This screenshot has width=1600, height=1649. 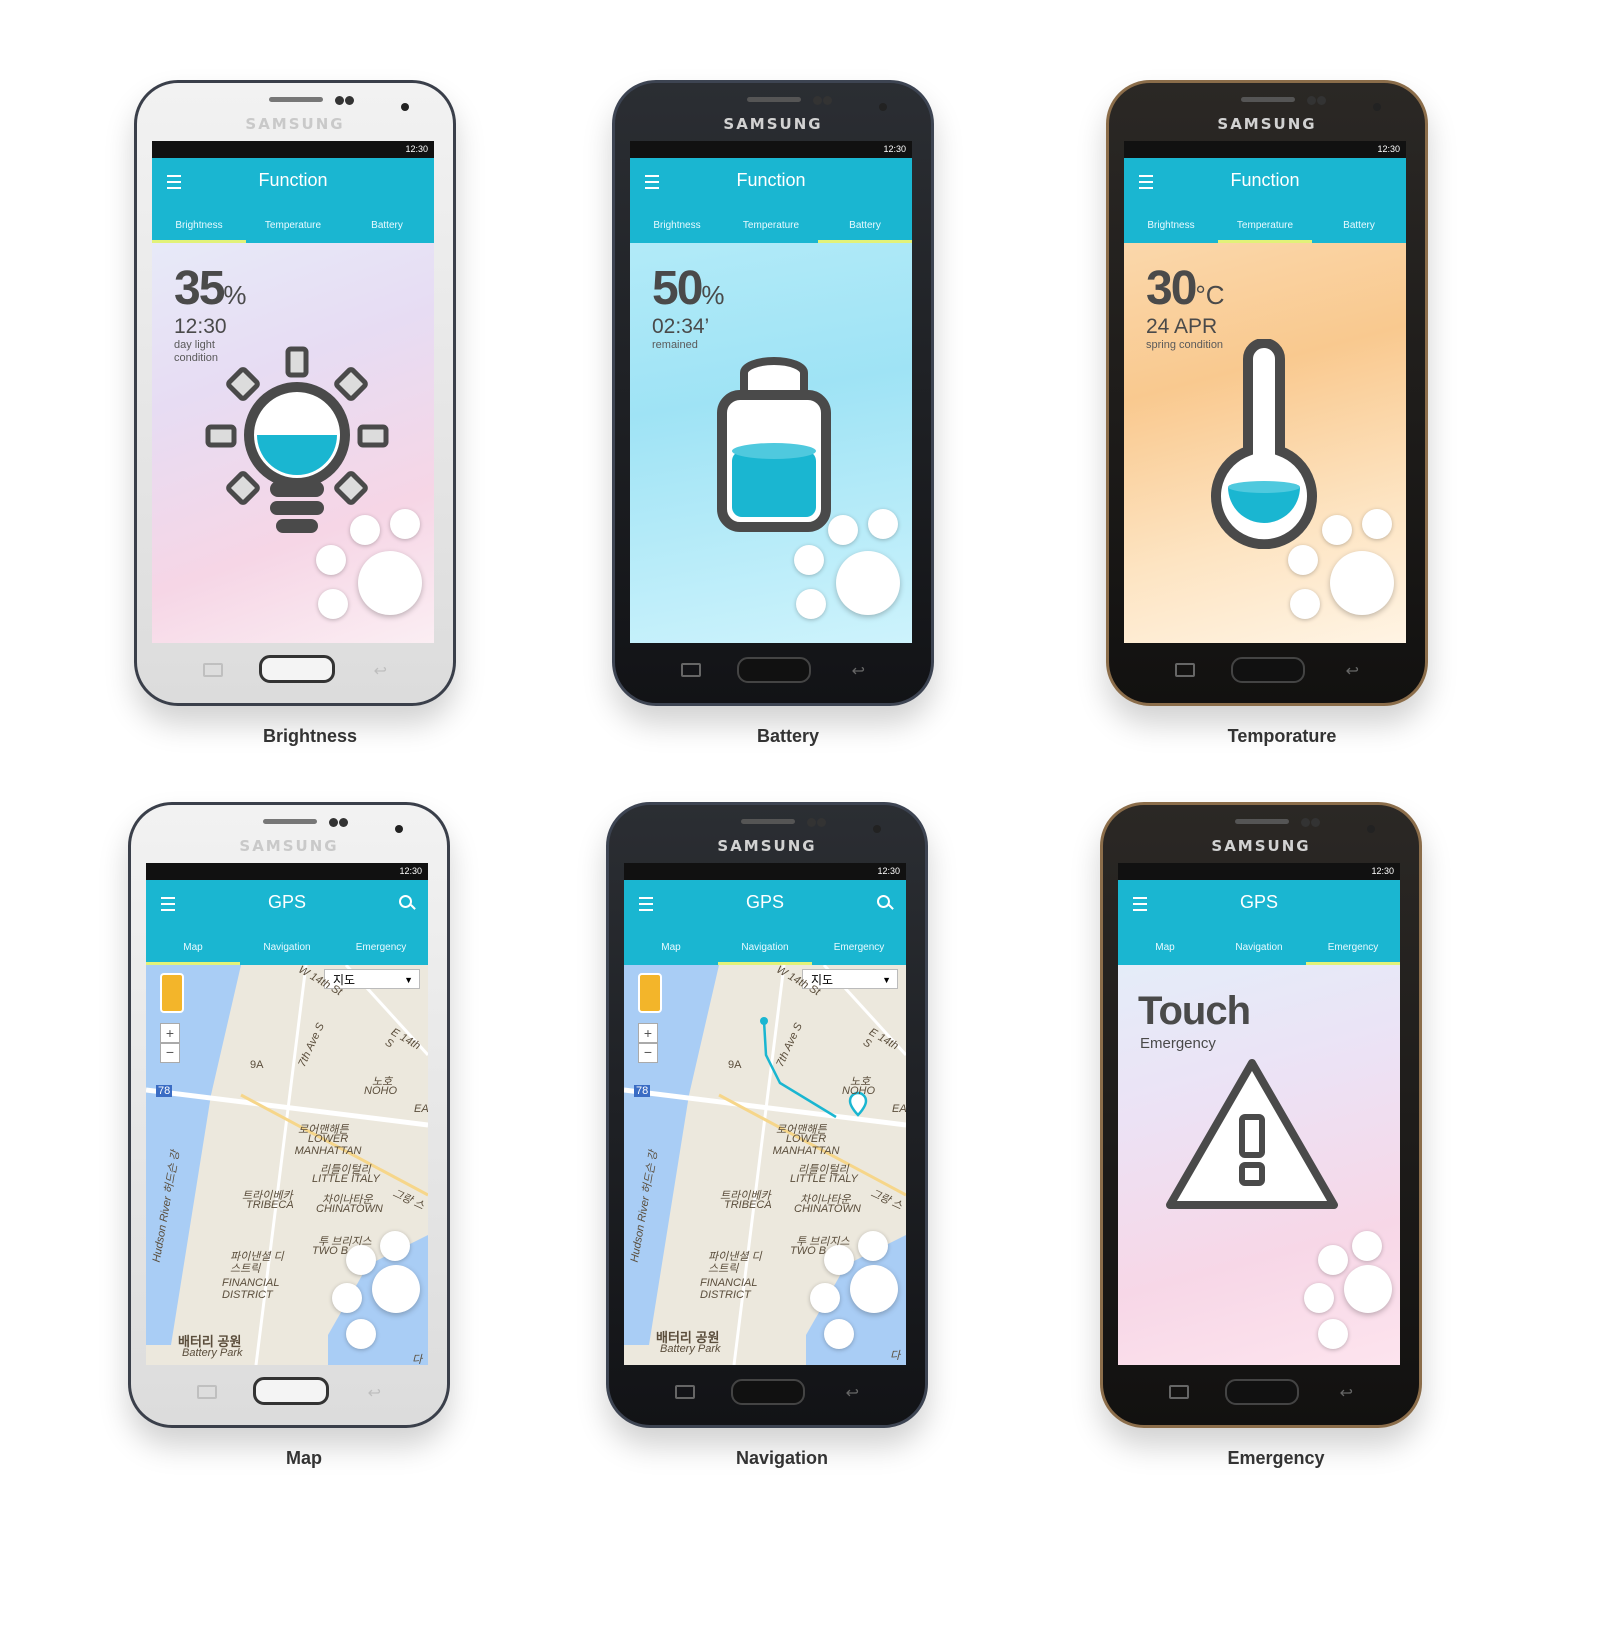 What do you see at coordinates (1171, 288) in the screenshot?
I see `value: 30` at bounding box center [1171, 288].